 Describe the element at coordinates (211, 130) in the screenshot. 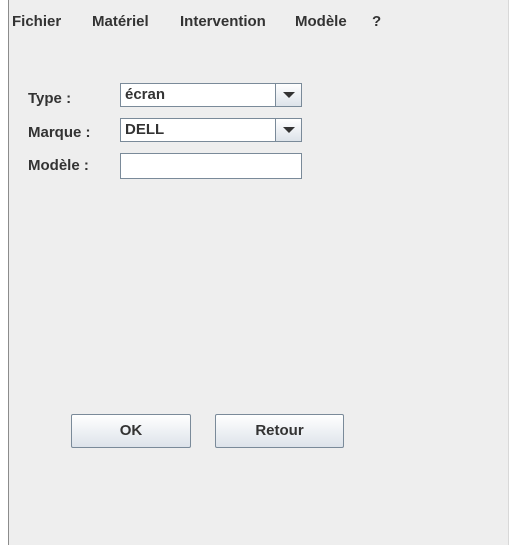

I see `marque-combobox: DELL` at that location.